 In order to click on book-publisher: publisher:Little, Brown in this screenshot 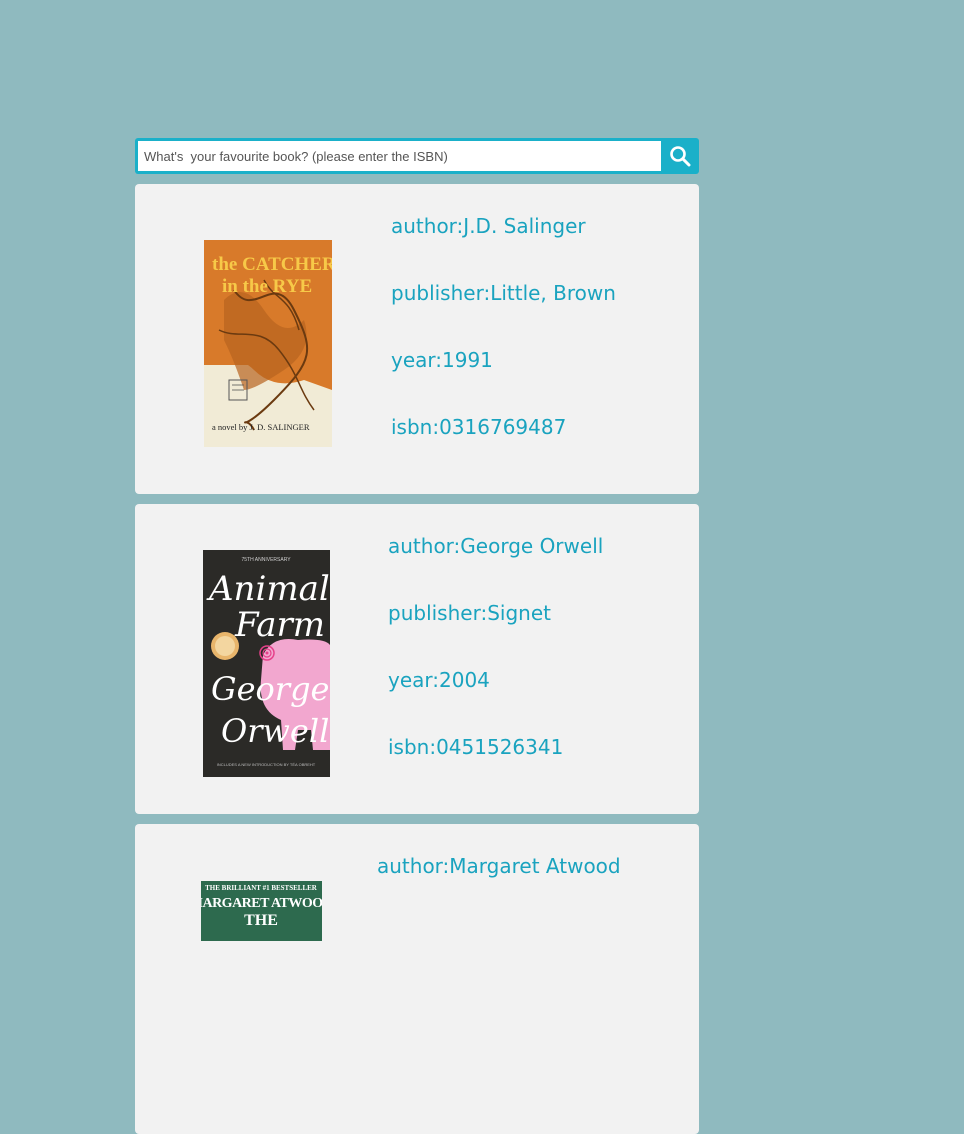, I will do `click(503, 293)`.